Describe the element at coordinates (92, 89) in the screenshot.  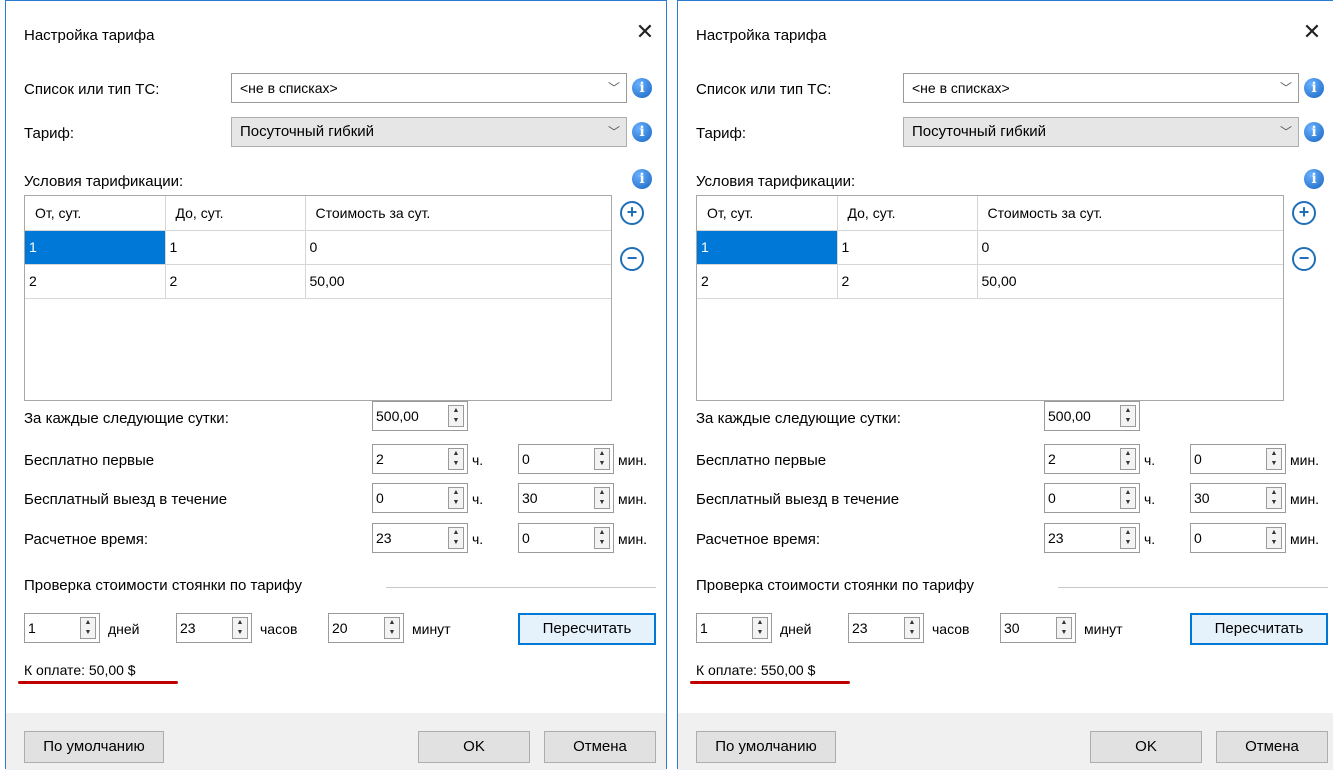
I see `vehicle-list-label: Список или тип ТС:` at that location.